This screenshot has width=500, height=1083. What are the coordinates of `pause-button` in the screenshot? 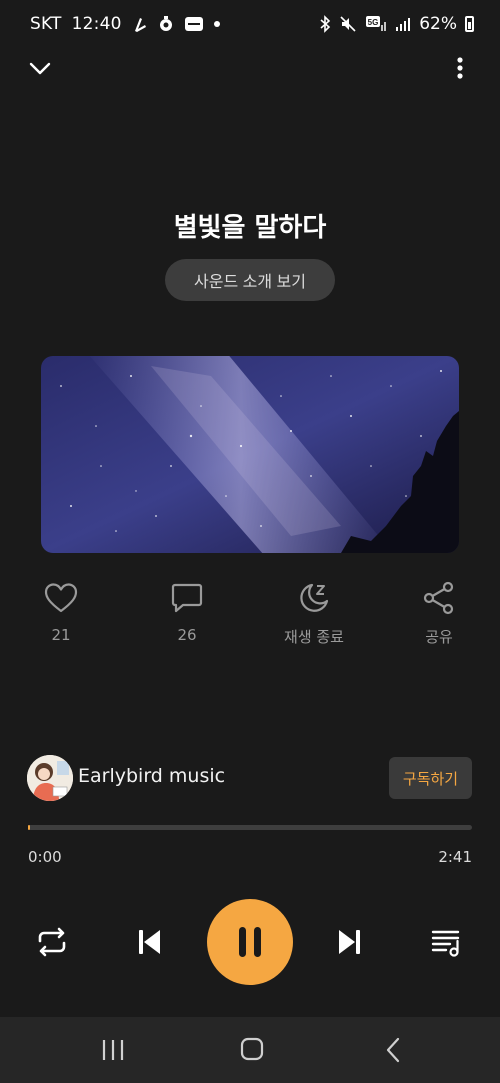 It's located at (250, 942).